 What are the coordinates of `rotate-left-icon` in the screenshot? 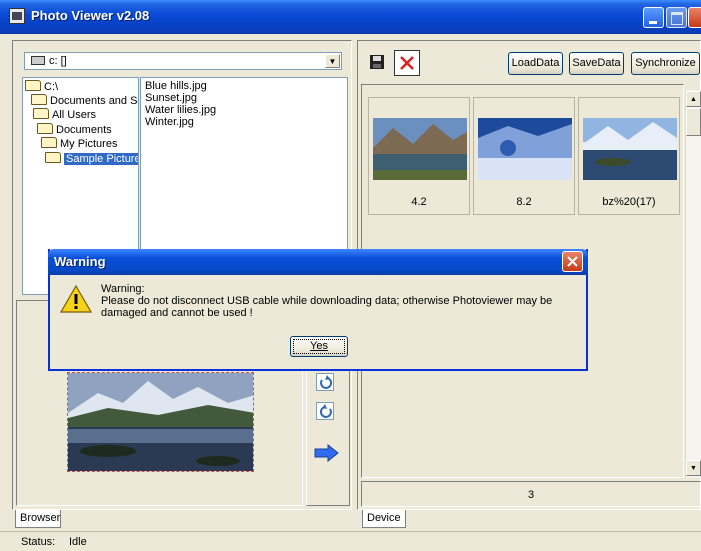 It's located at (326, 382).